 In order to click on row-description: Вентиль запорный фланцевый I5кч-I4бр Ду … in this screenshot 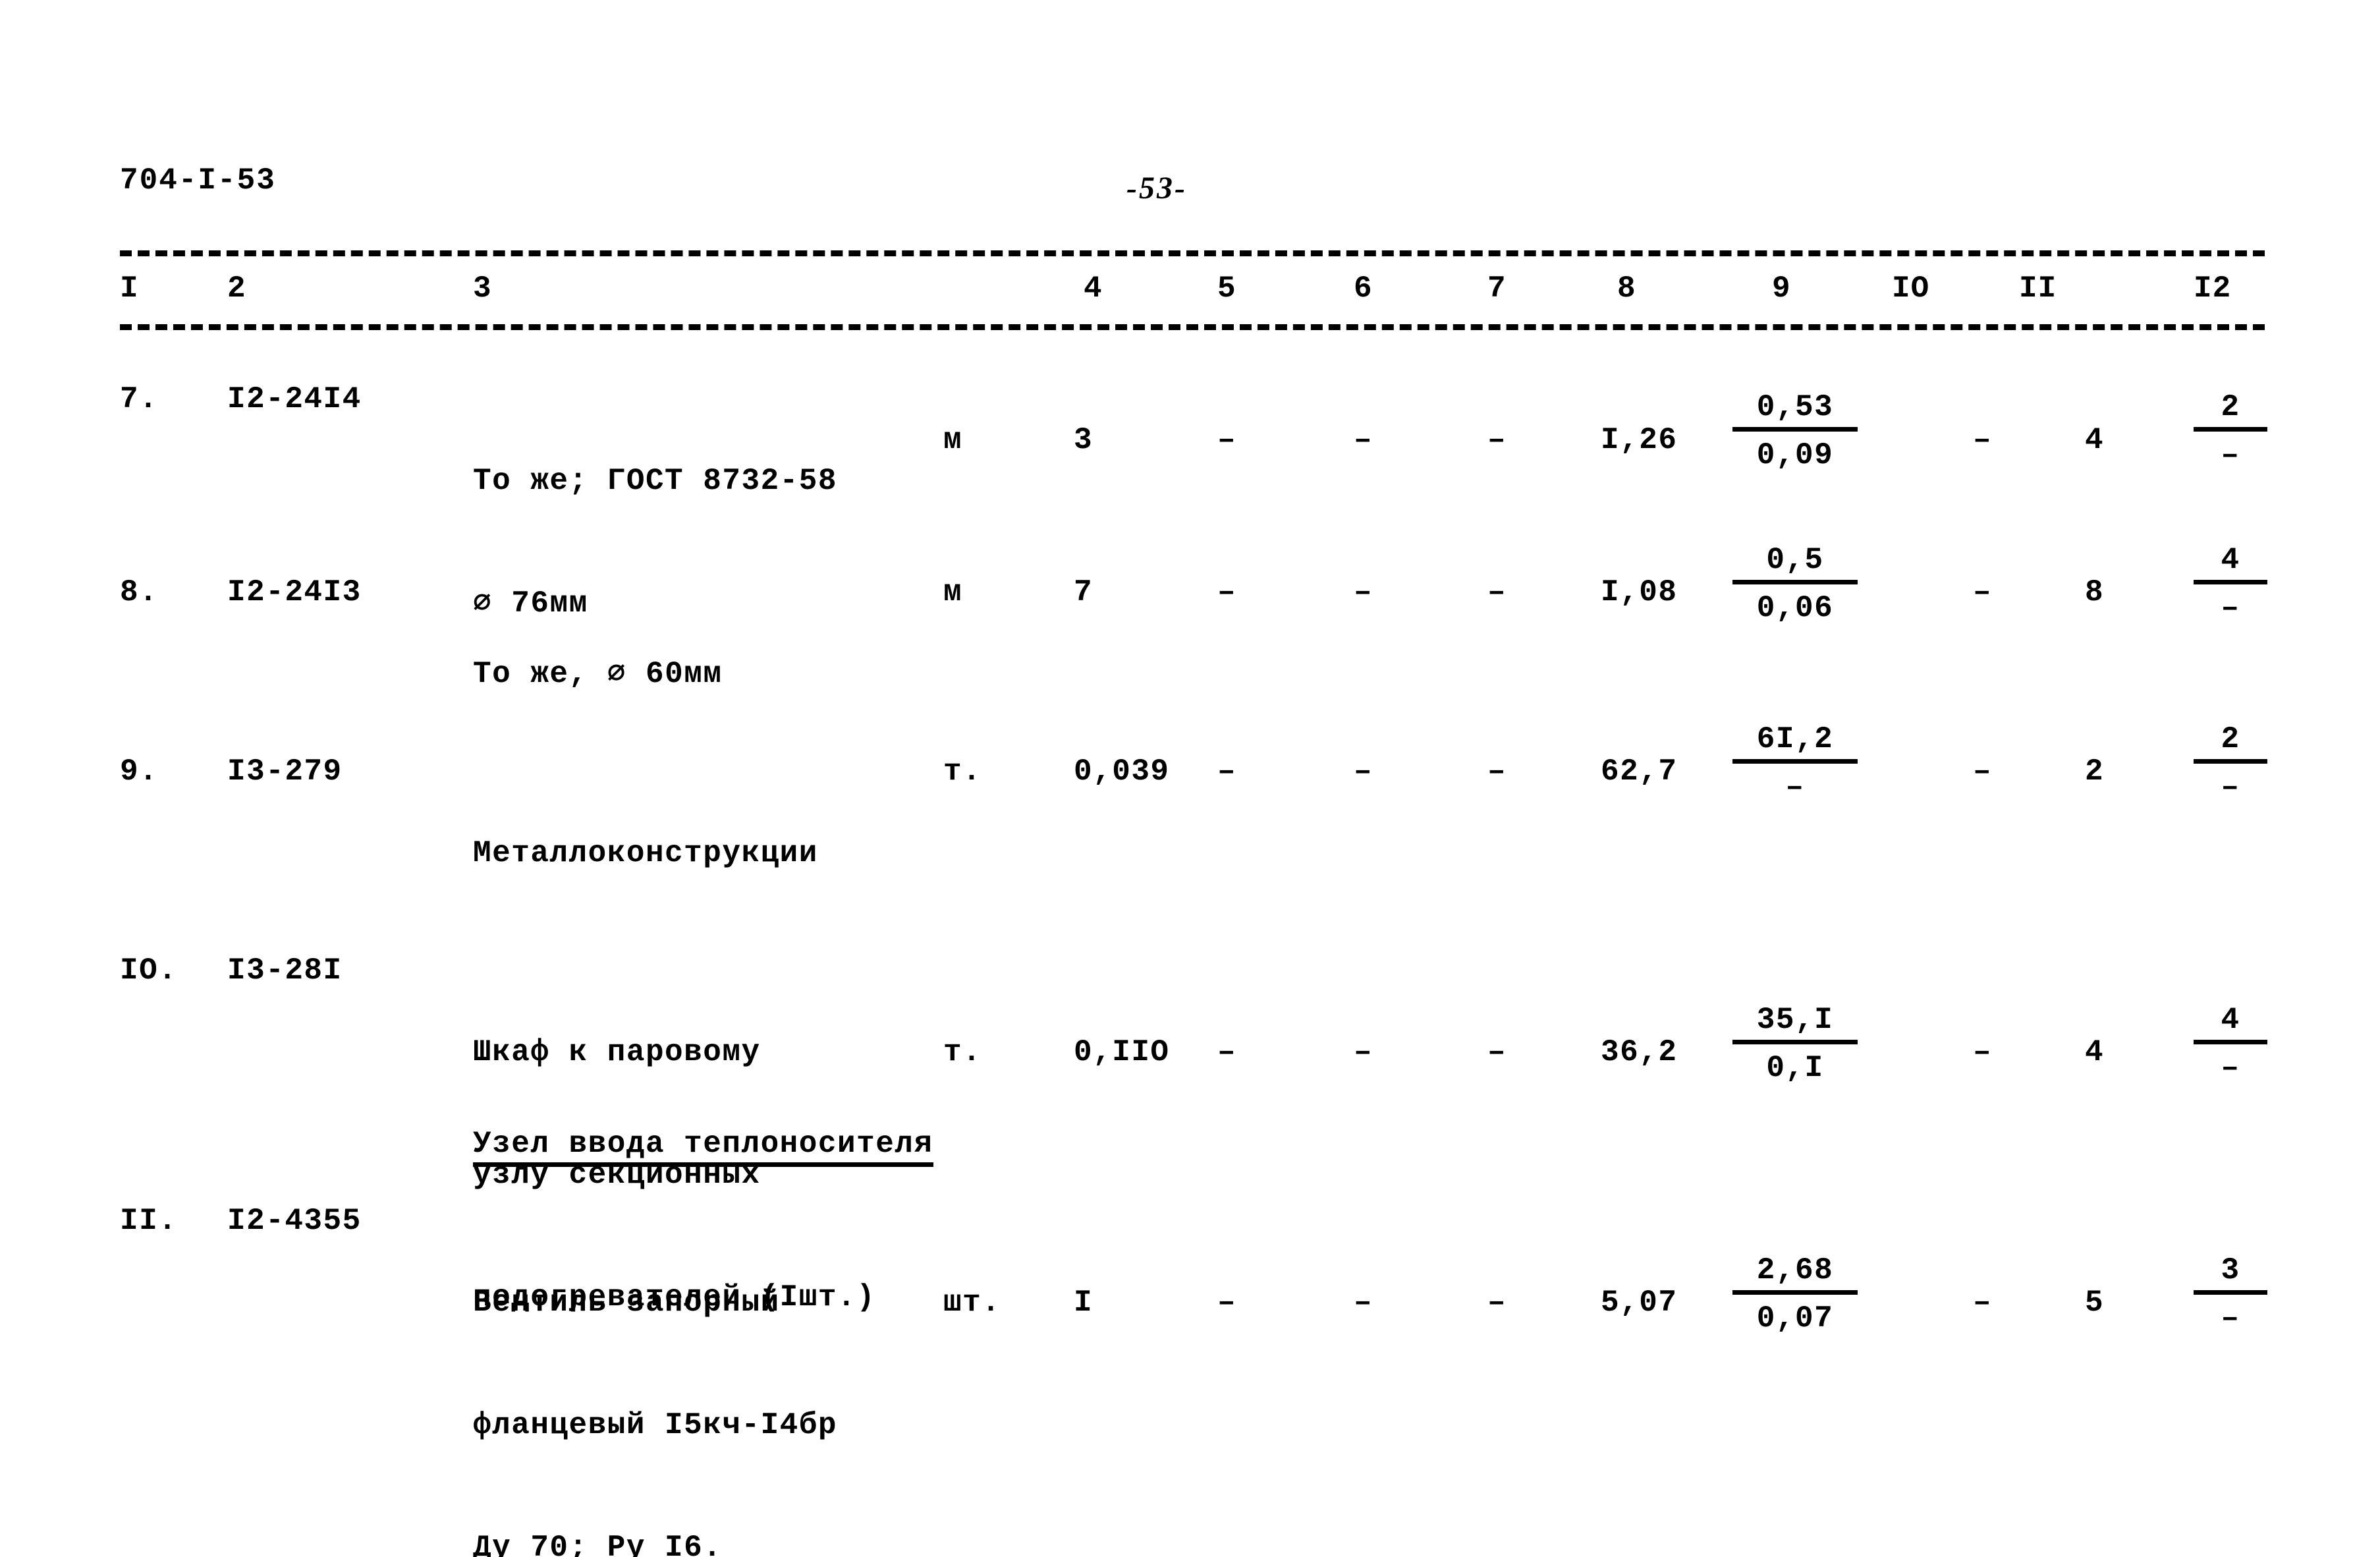, I will do `click(655, 1379)`.